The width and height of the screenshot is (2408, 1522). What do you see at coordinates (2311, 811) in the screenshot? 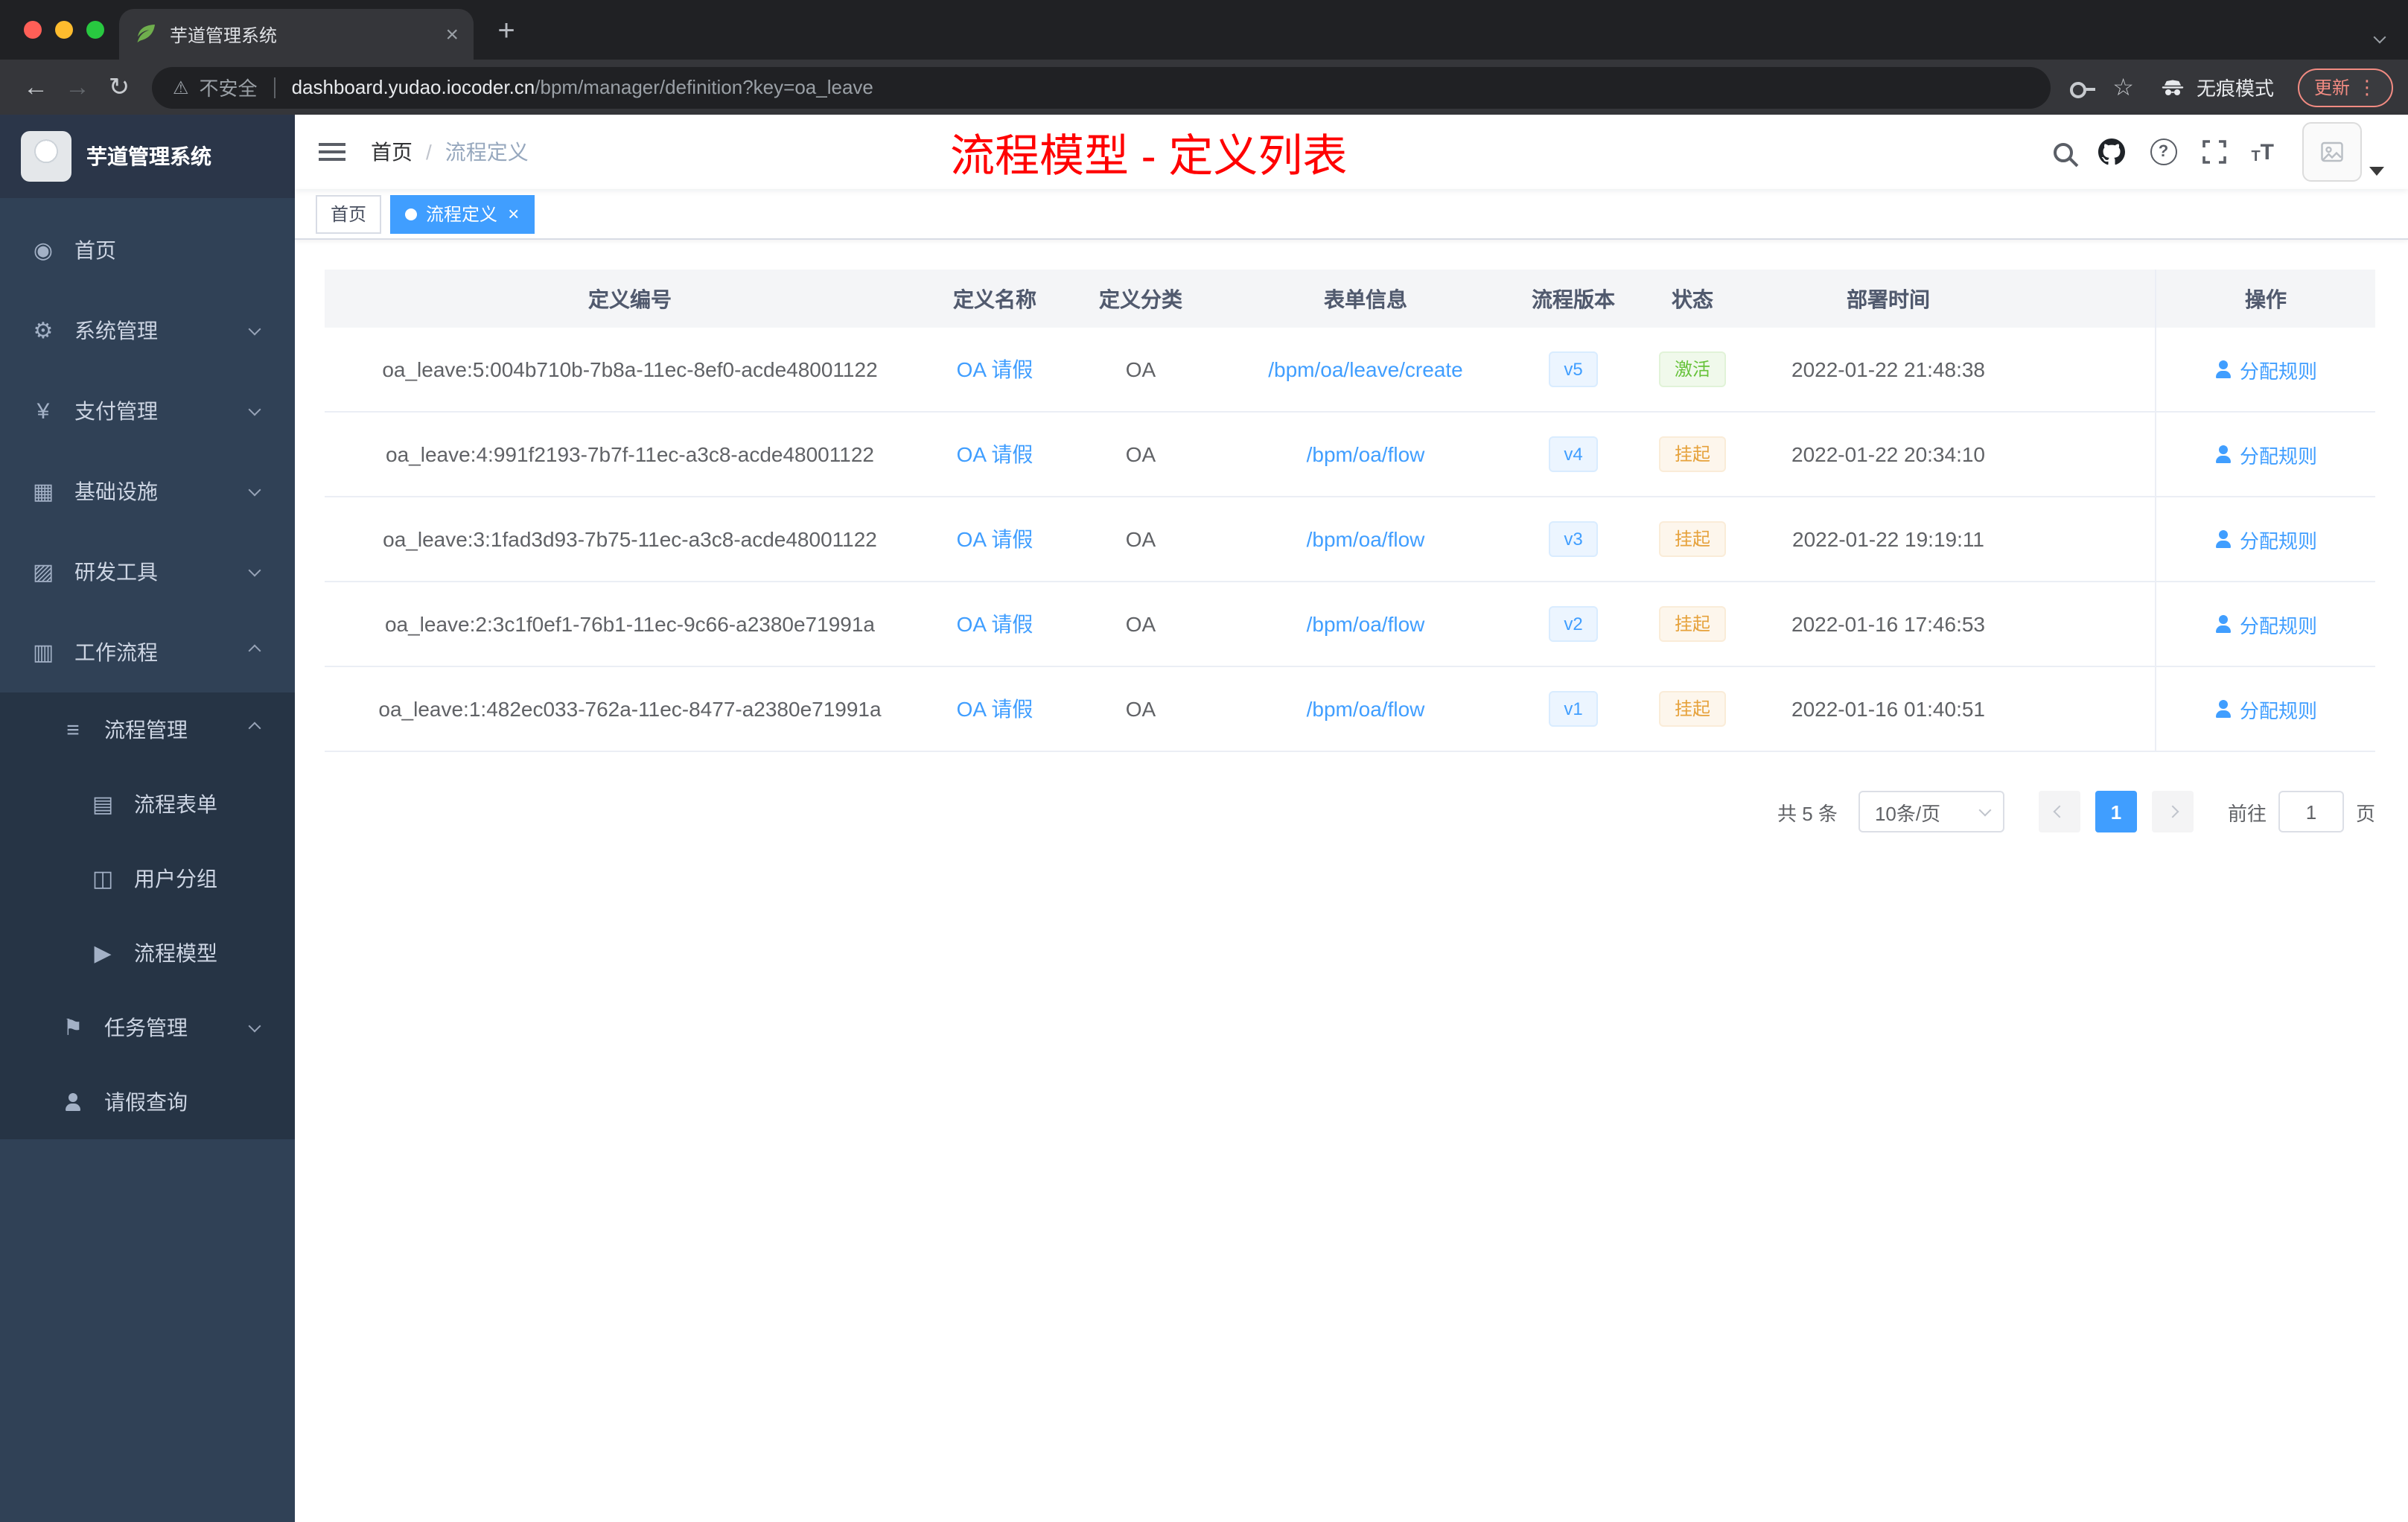
I see `goto-page-input` at bounding box center [2311, 811].